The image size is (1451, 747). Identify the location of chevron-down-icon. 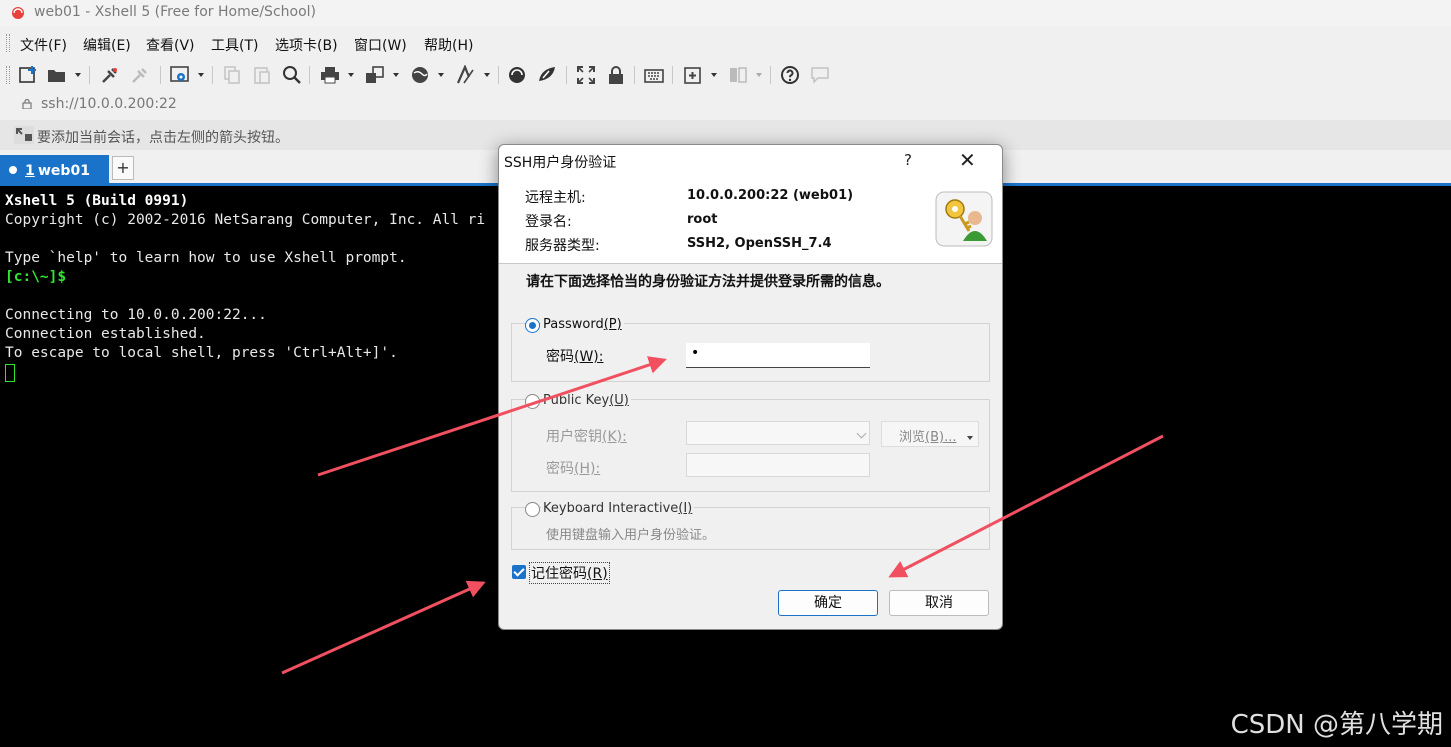
(861, 433).